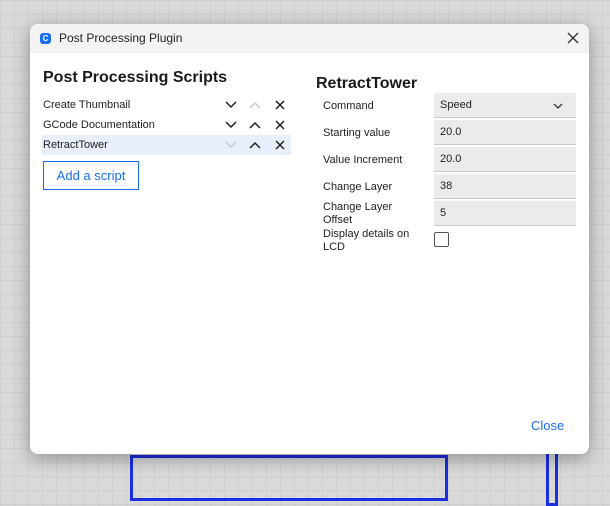  Describe the element at coordinates (166, 125) in the screenshot. I see `script-row: GCode Documentation` at that location.